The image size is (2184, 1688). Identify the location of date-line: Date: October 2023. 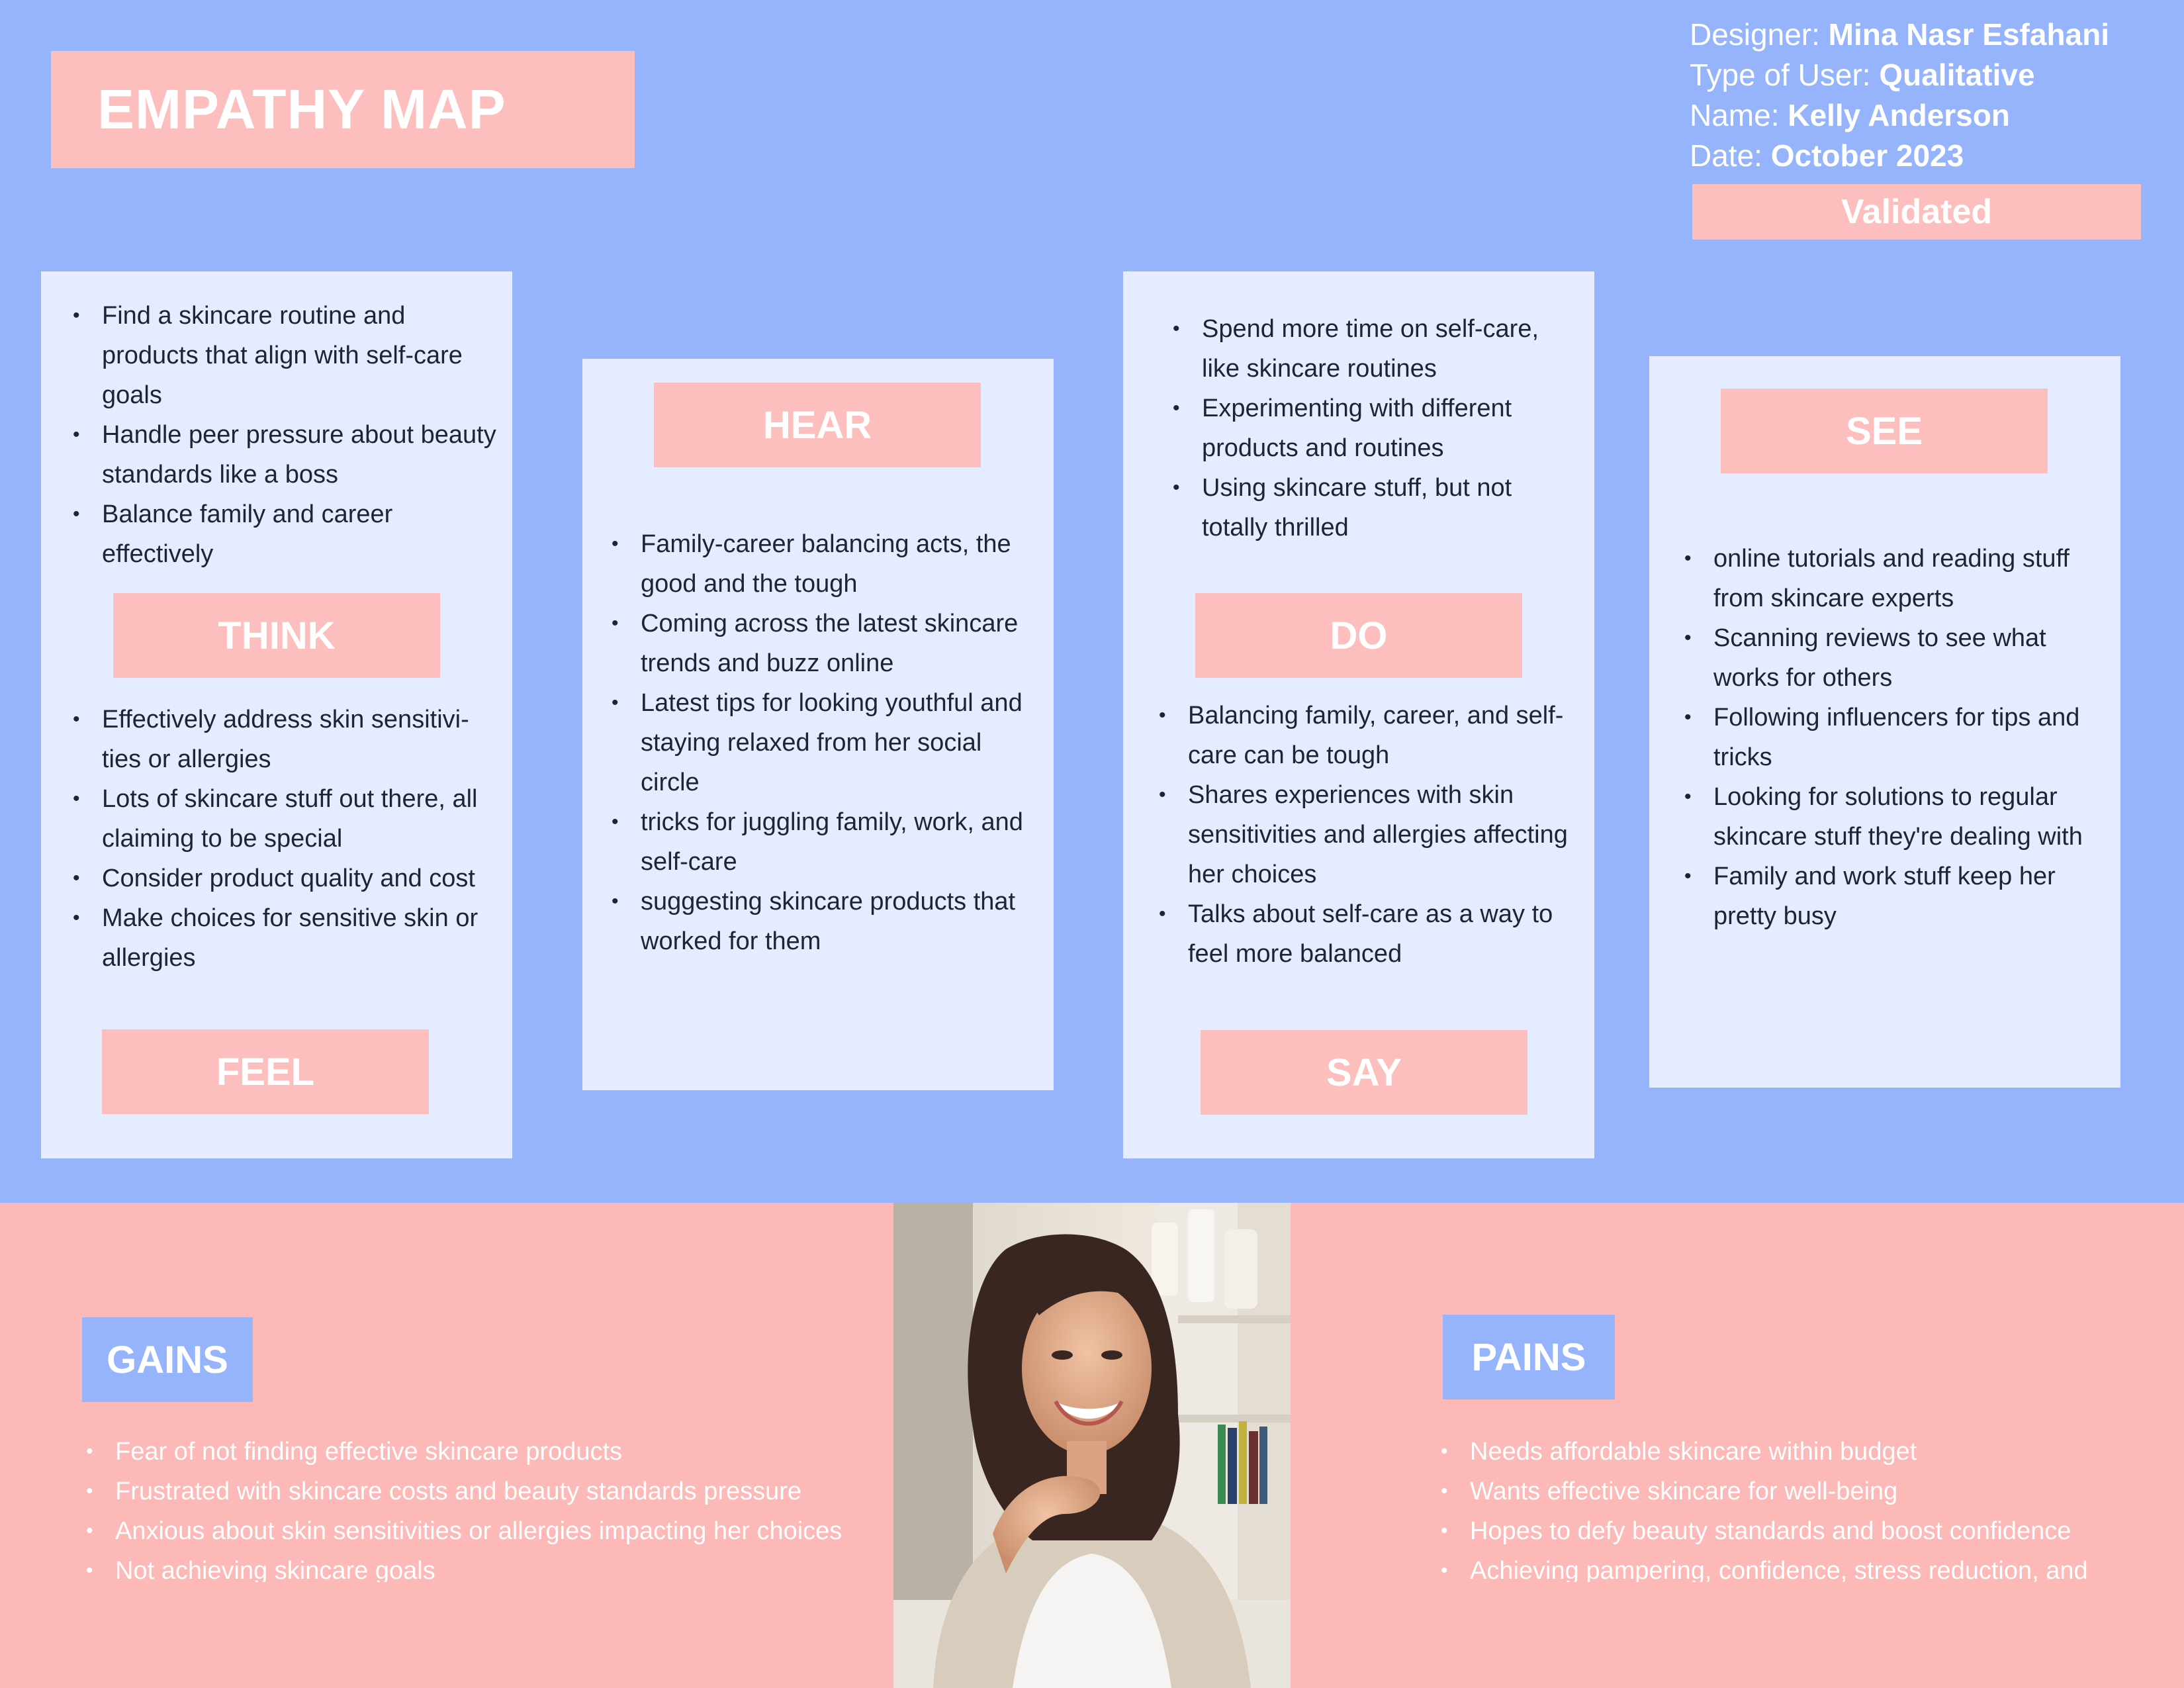
(1922, 156).